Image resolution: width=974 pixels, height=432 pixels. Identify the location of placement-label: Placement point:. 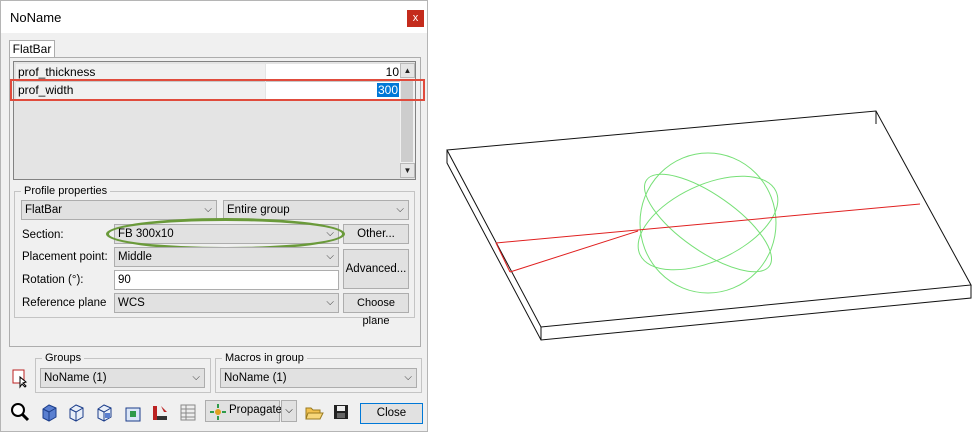
(65, 257).